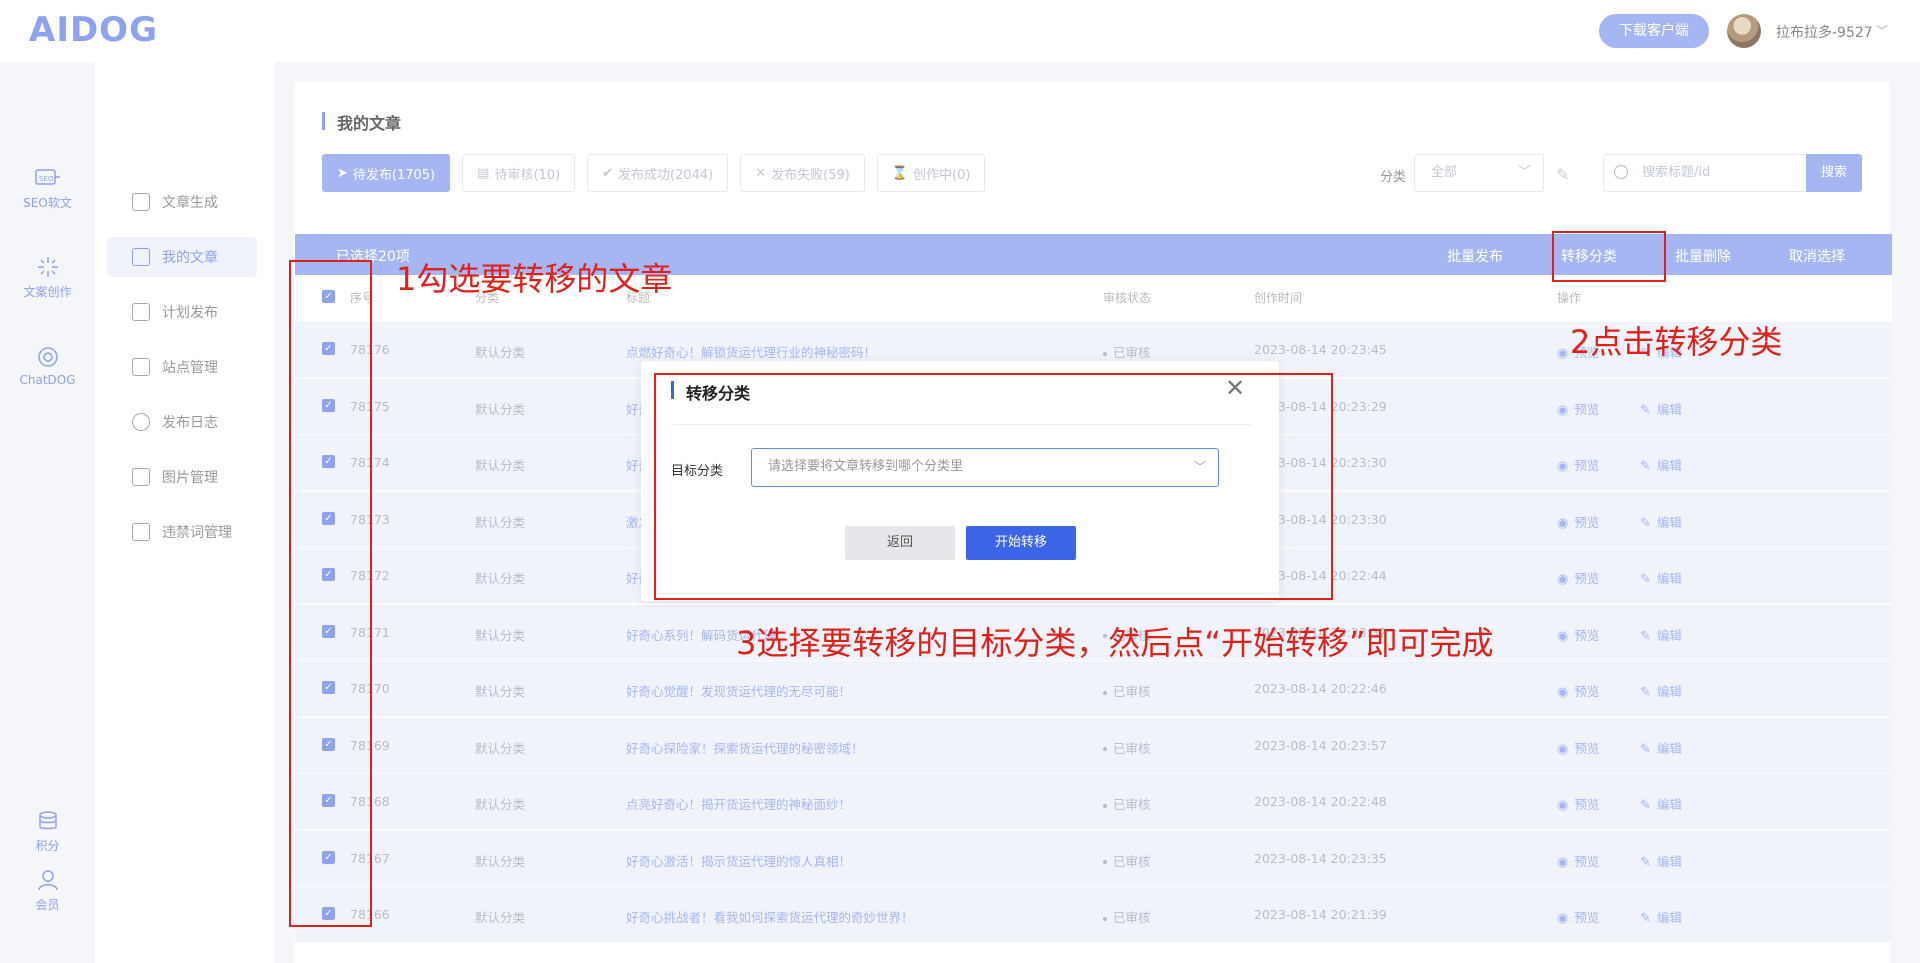  What do you see at coordinates (960, 31) in the screenshot?
I see `top-header: AIDOG 下载客户端 拉布拉多-9527 ﹀` at bounding box center [960, 31].